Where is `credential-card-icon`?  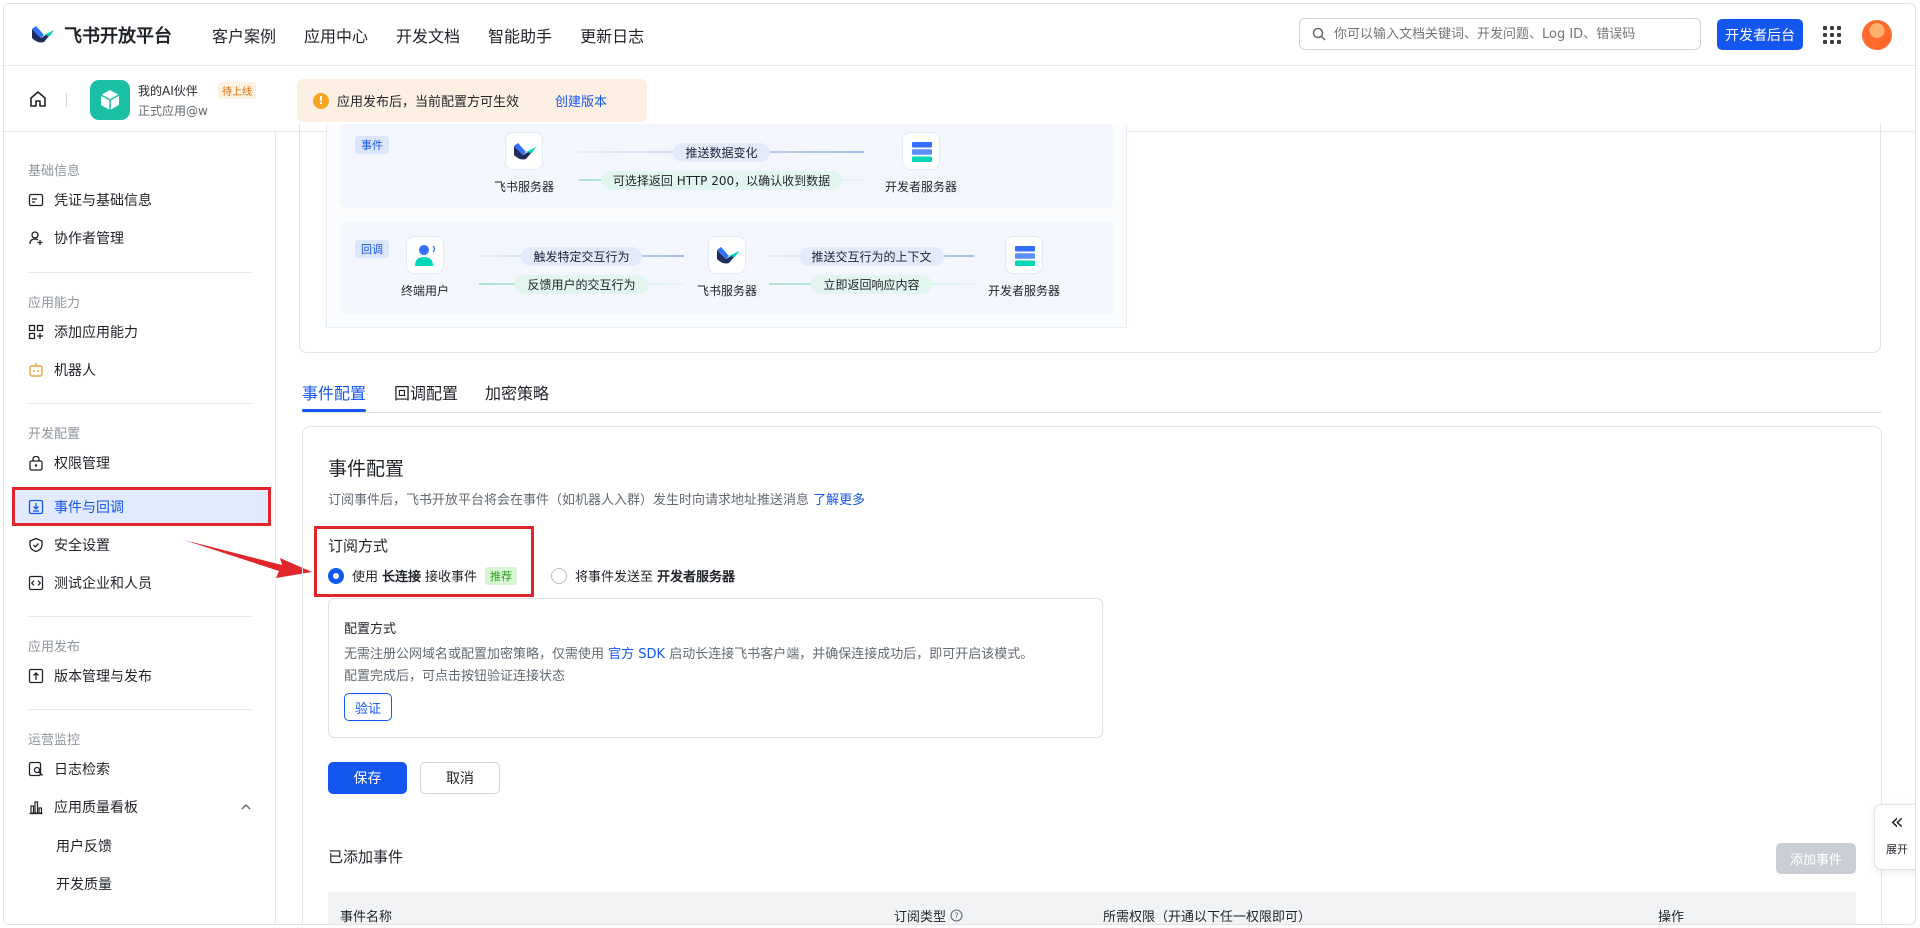 credential-card-icon is located at coordinates (36, 200).